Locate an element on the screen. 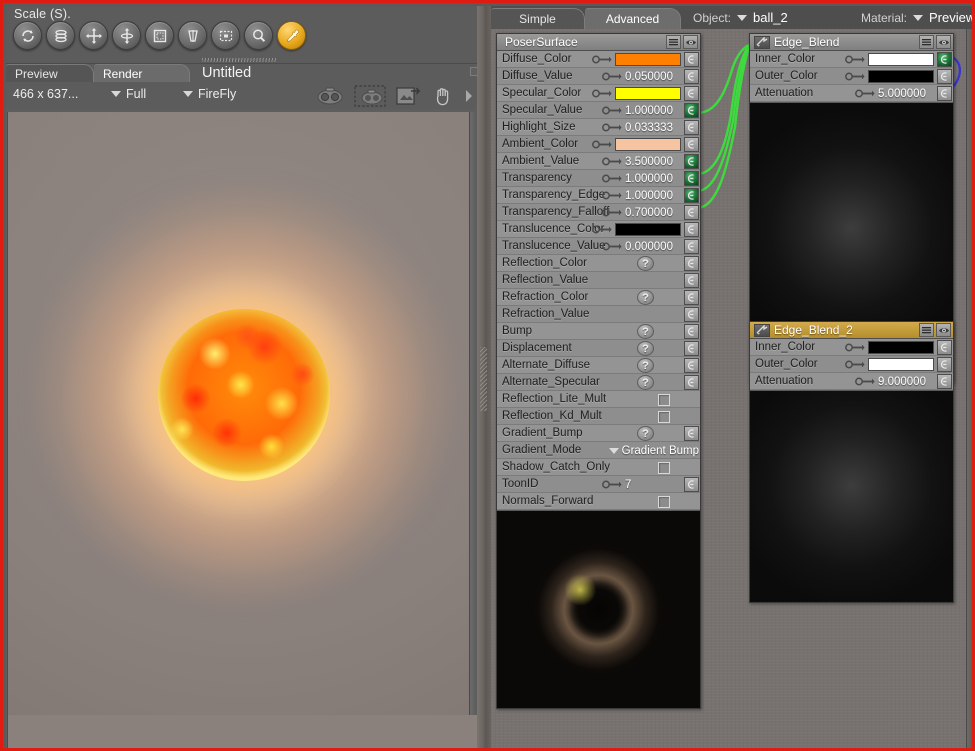  node-param-row: Specular_Color is located at coordinates (598, 93).